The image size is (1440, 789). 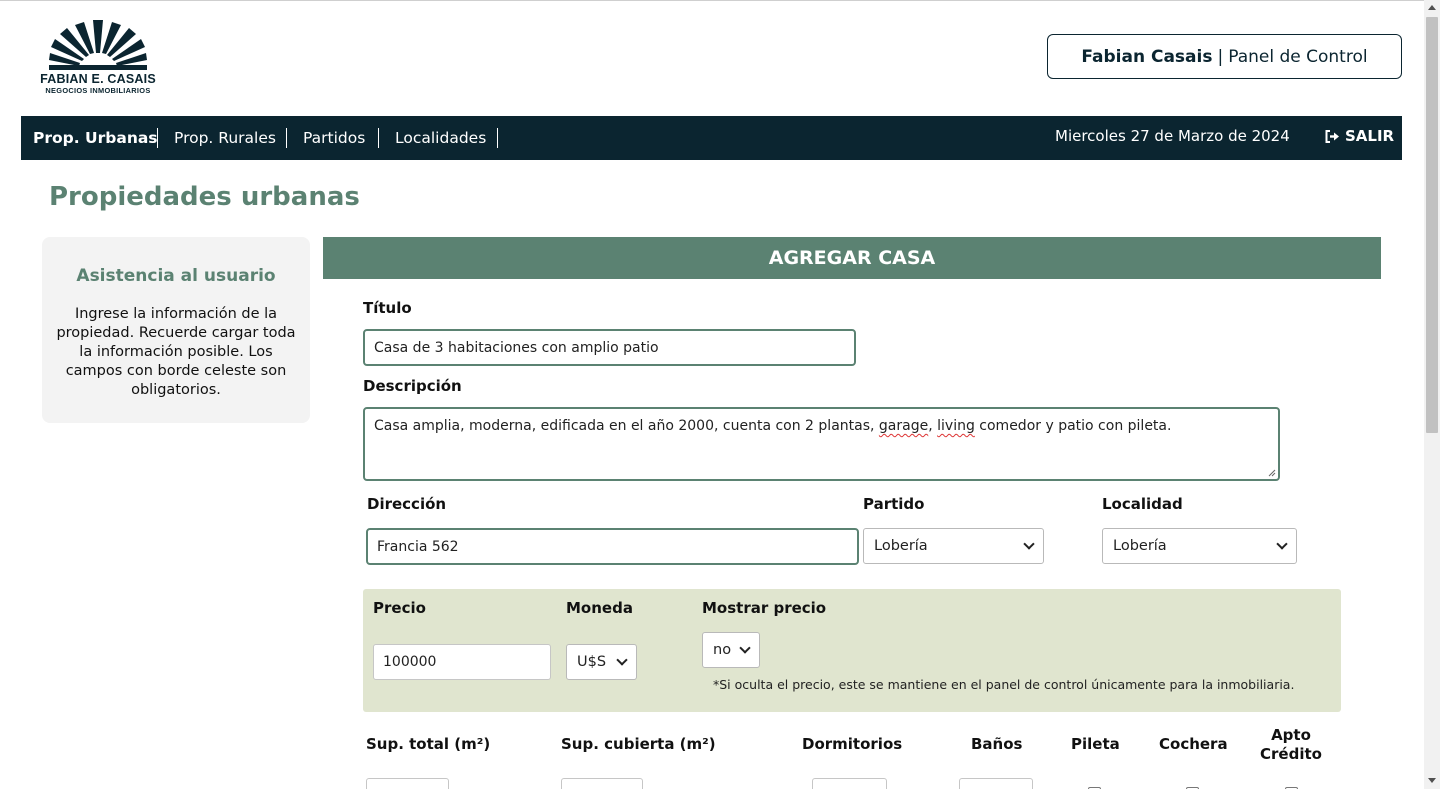 What do you see at coordinates (1199, 546) in the screenshot?
I see `localidad-select: Lobería` at bounding box center [1199, 546].